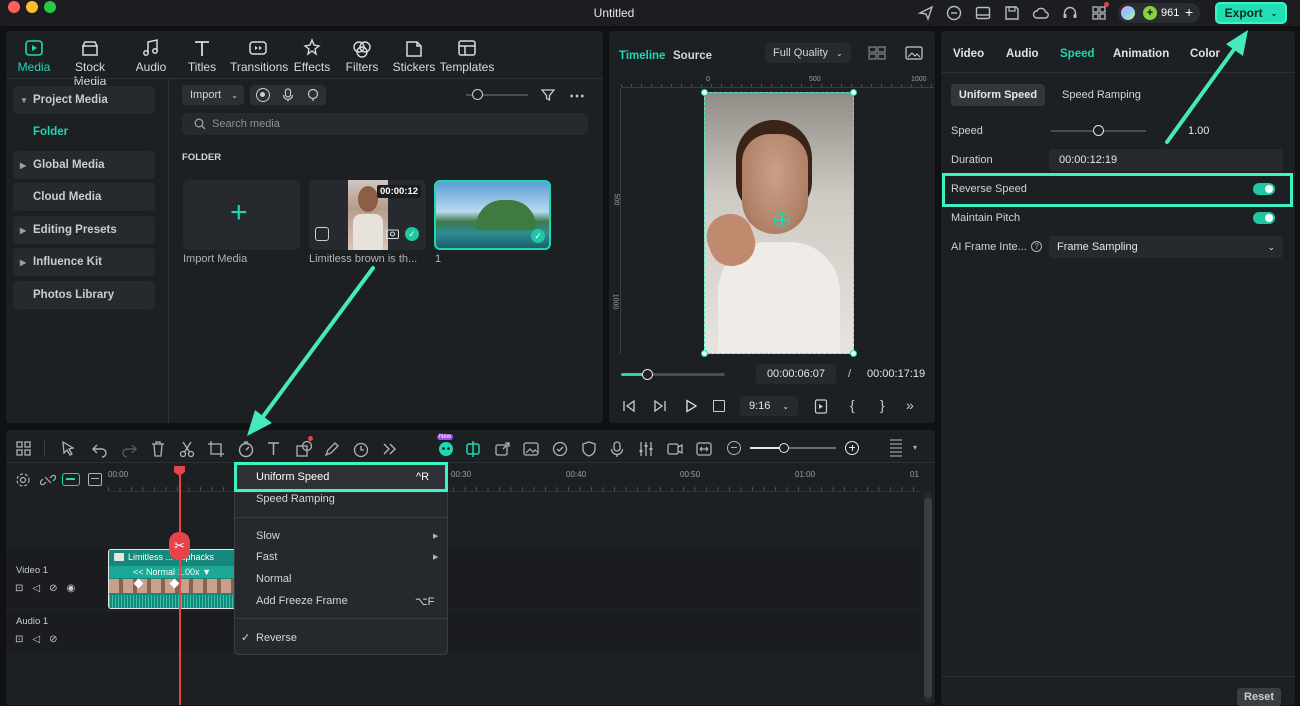 This screenshot has height=706, width=1300. What do you see at coordinates (317, 343) in the screenshot?
I see `arrow-to-speed-menu` at bounding box center [317, 343].